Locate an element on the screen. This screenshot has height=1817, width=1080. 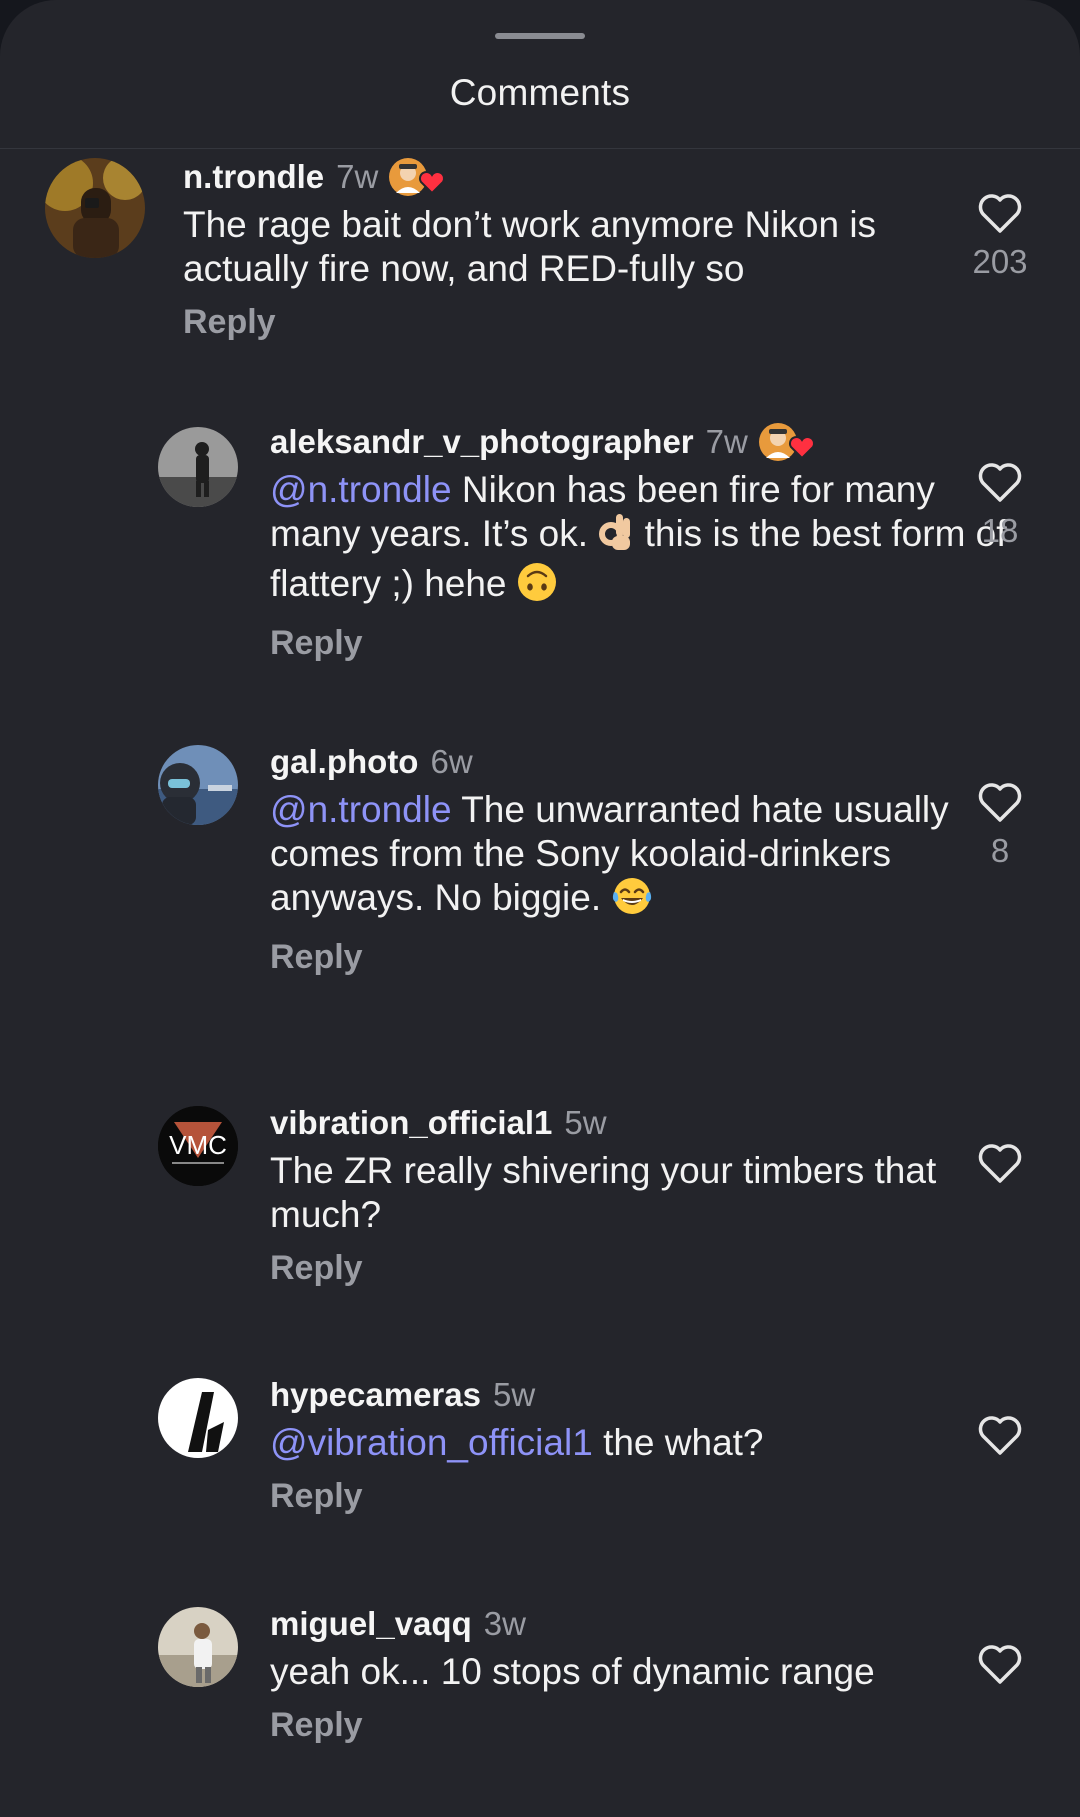
comment-username: n.trondle is located at coordinates (253, 177).